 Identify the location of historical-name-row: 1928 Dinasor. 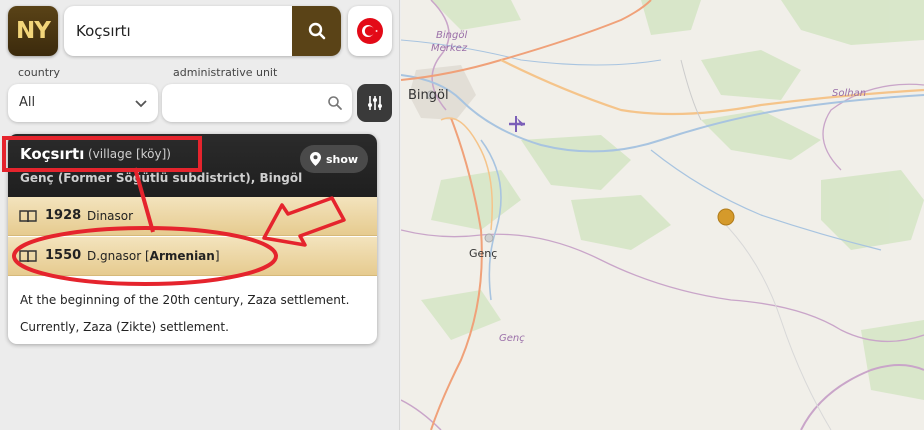
(192, 216).